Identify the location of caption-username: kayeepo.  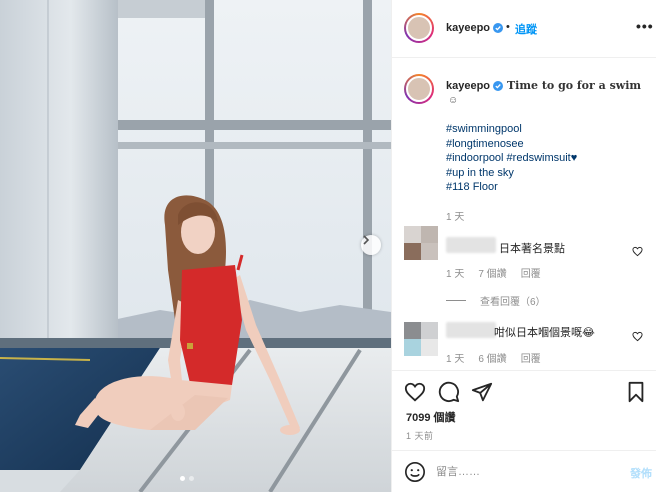
(468, 86).